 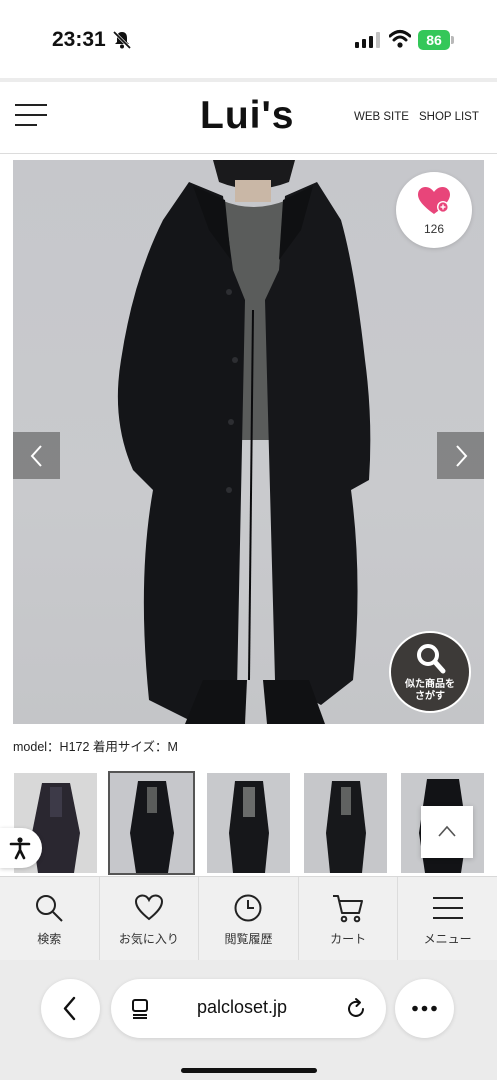 I want to click on chevron-right-icon, so click(x=462, y=456).